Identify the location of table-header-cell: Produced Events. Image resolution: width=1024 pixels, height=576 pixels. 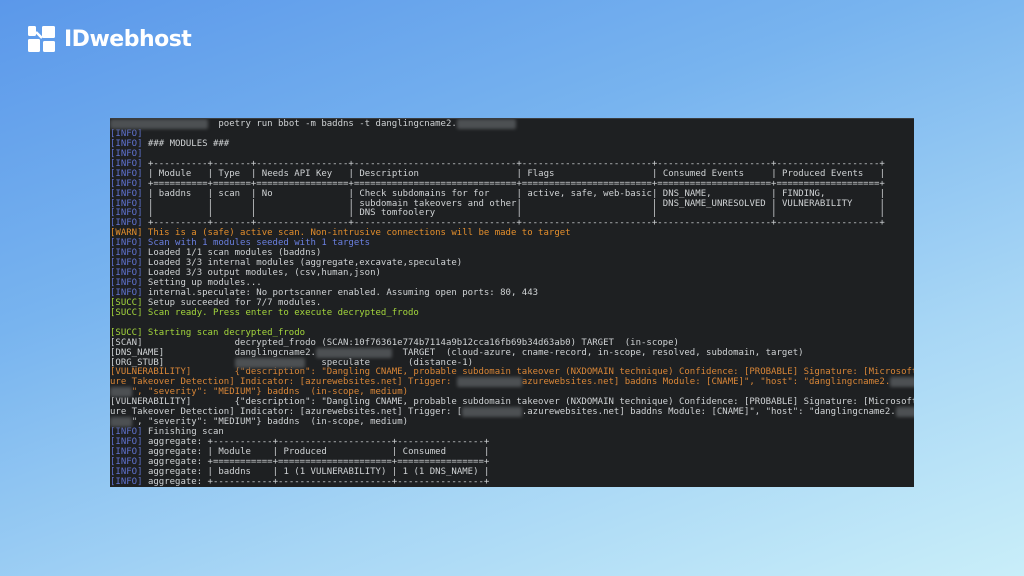
(823, 173).